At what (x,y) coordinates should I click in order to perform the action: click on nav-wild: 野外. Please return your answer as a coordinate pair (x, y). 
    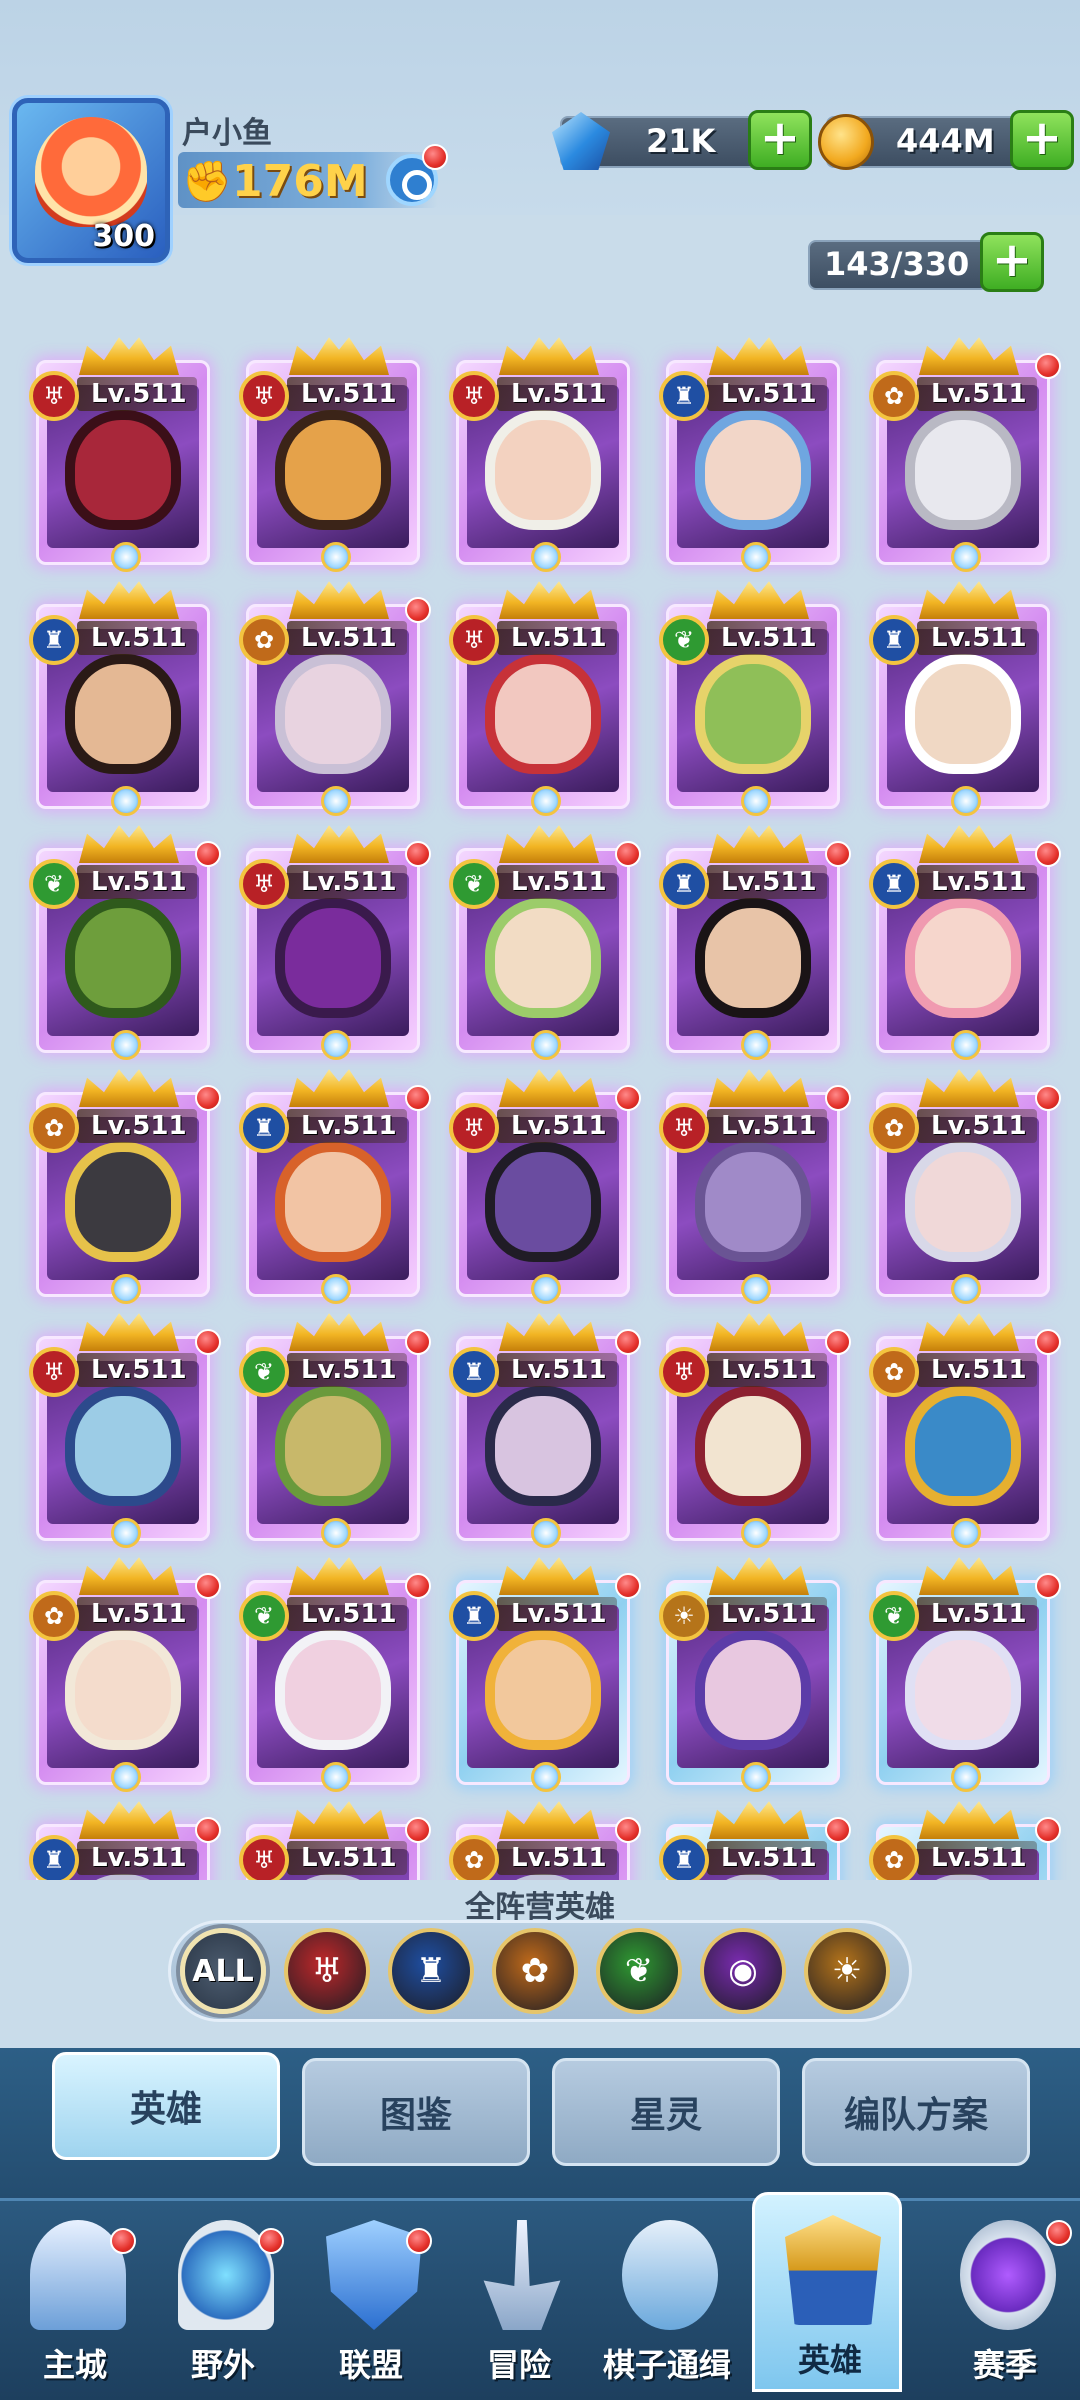
    Looking at the image, I should click on (223, 2300).